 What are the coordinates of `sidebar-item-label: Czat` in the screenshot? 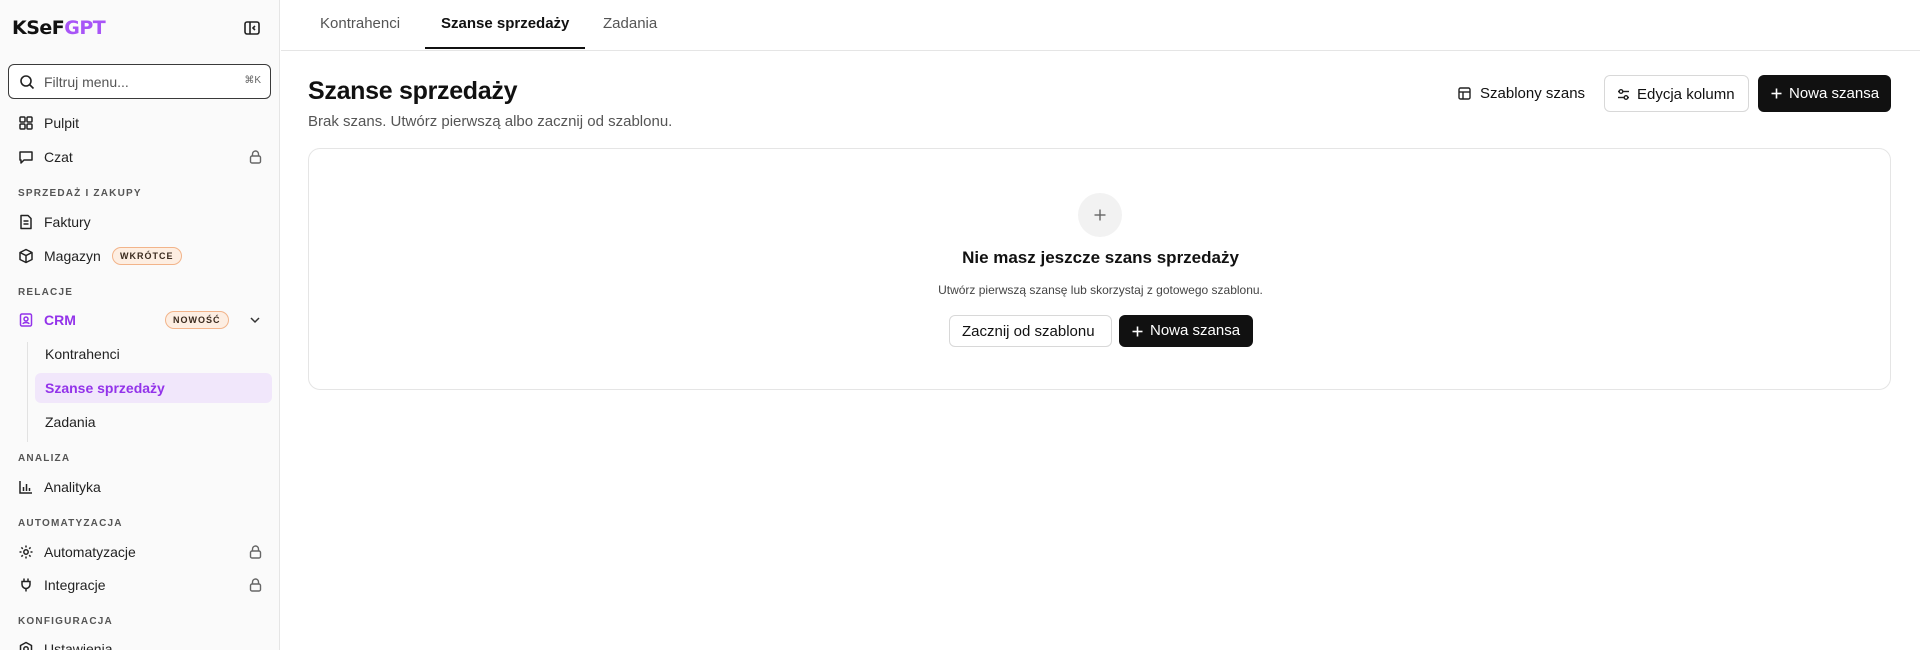 It's located at (58, 157).